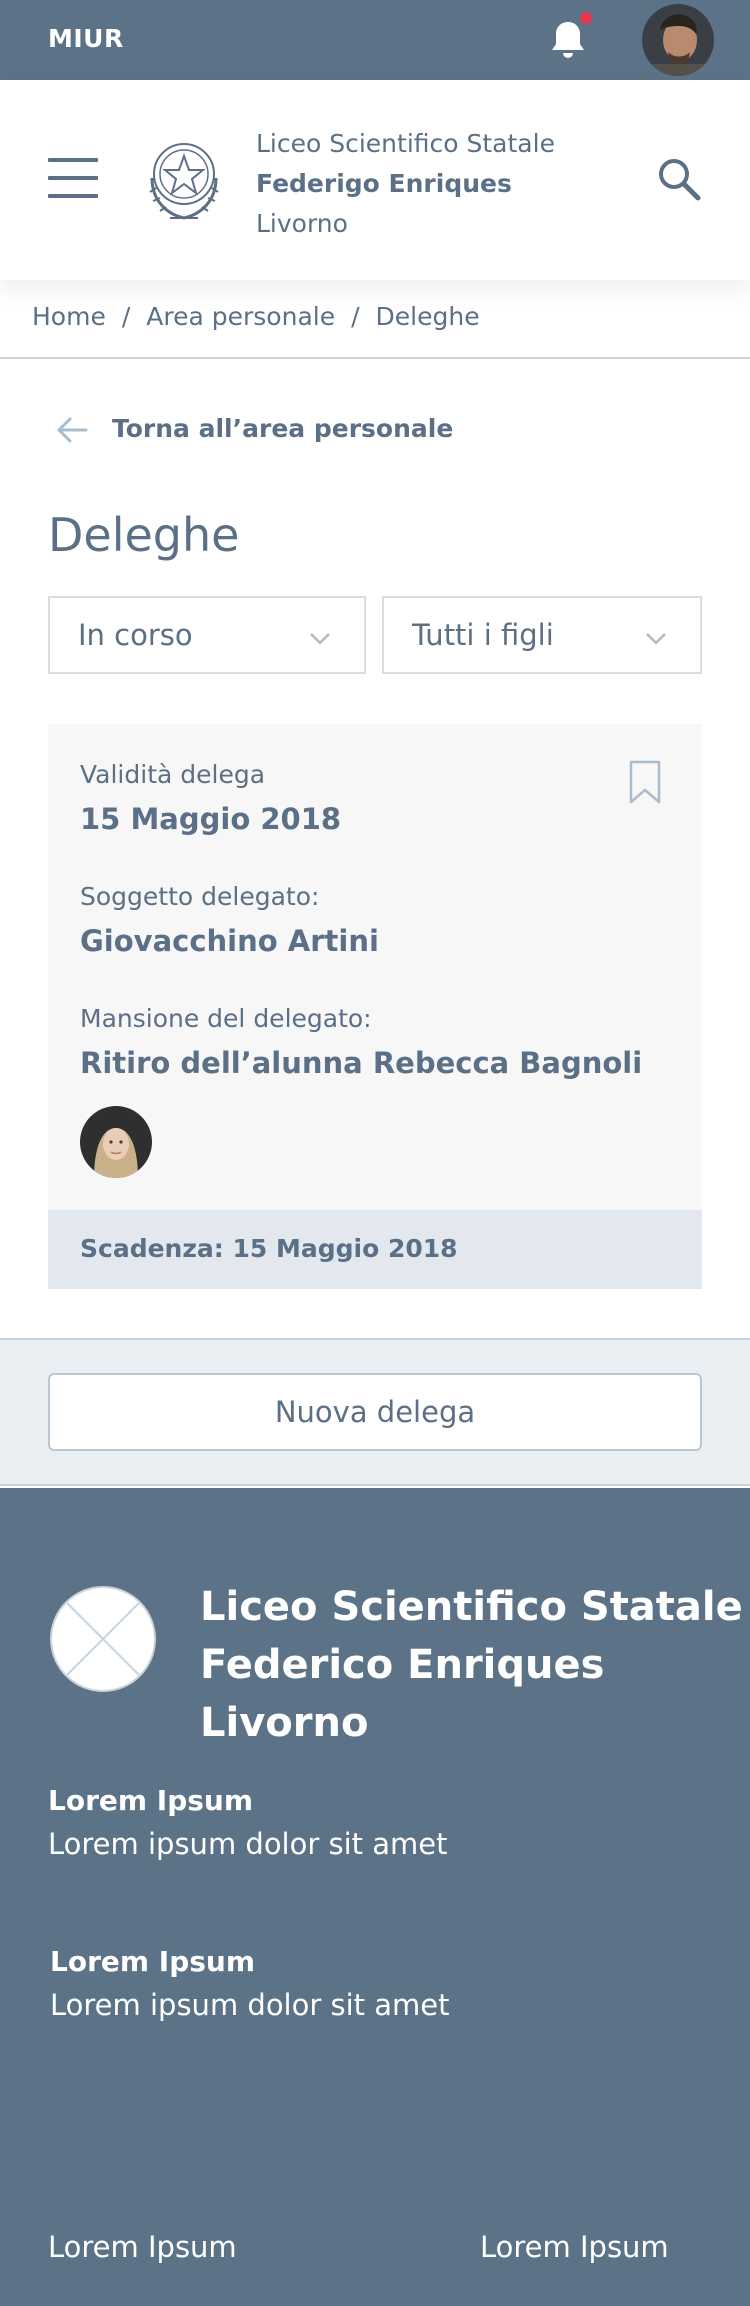 This screenshot has width=750, height=2306. Describe the element at coordinates (144, 535) in the screenshot. I see `page-title: Deleghe` at that location.